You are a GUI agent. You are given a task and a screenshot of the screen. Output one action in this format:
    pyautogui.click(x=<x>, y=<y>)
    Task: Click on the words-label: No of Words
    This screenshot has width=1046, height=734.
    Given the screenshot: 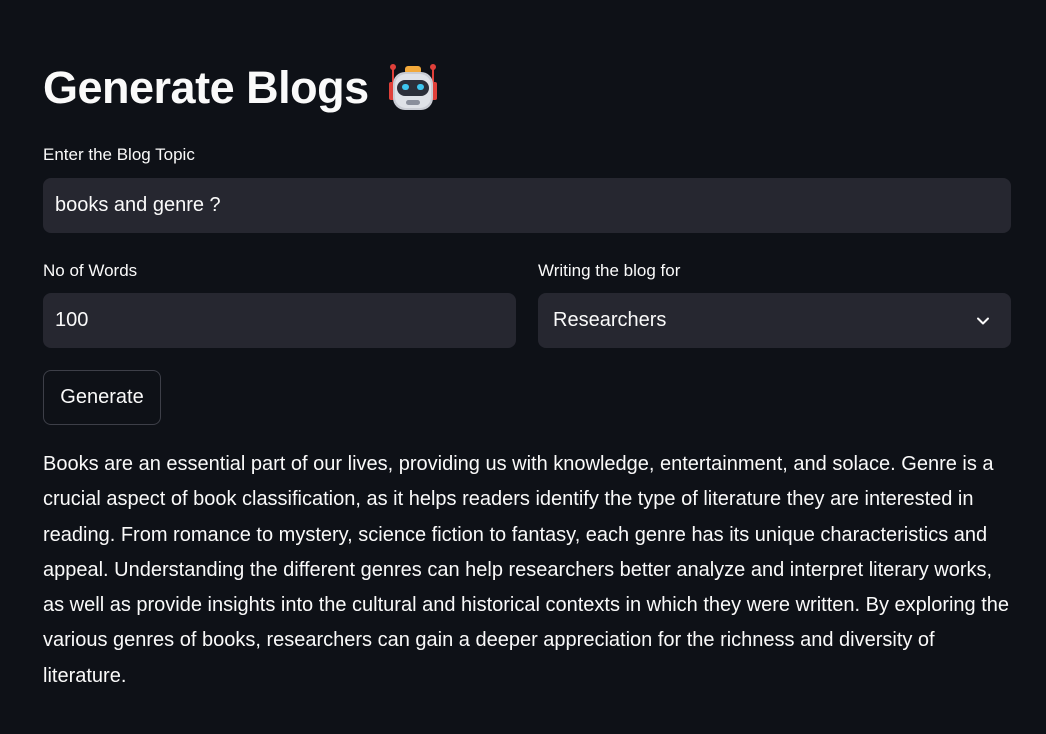 What is the action you would take?
    pyautogui.click(x=90, y=270)
    